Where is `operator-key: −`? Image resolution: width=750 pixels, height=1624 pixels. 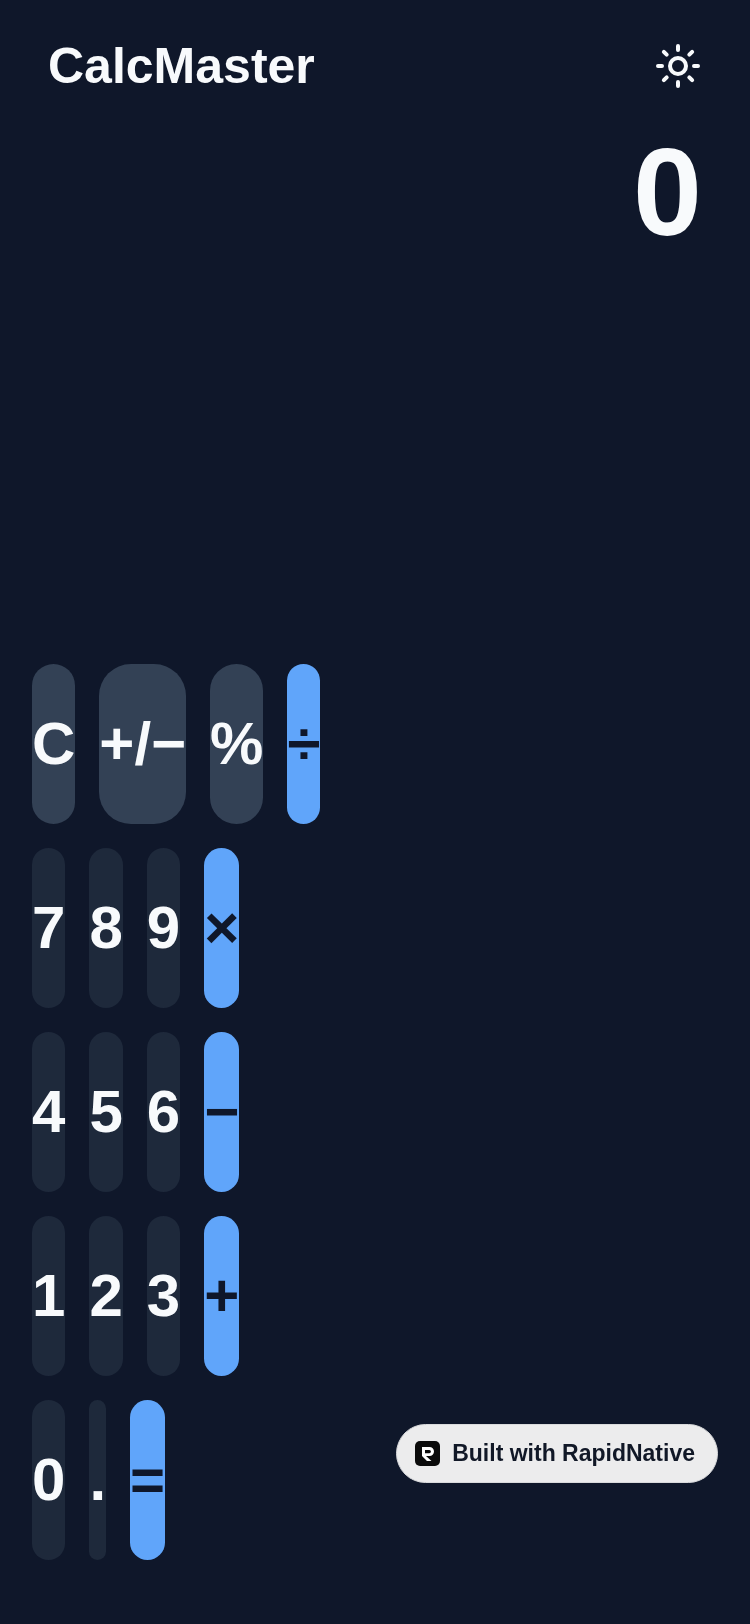 operator-key: − is located at coordinates (222, 1112).